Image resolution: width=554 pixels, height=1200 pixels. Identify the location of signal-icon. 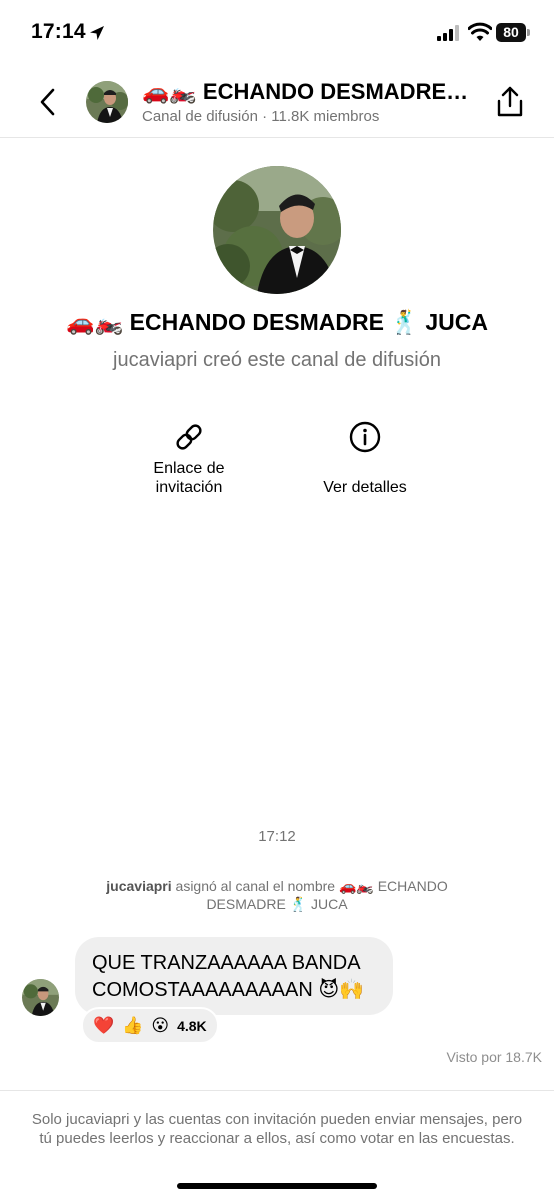
(448, 33).